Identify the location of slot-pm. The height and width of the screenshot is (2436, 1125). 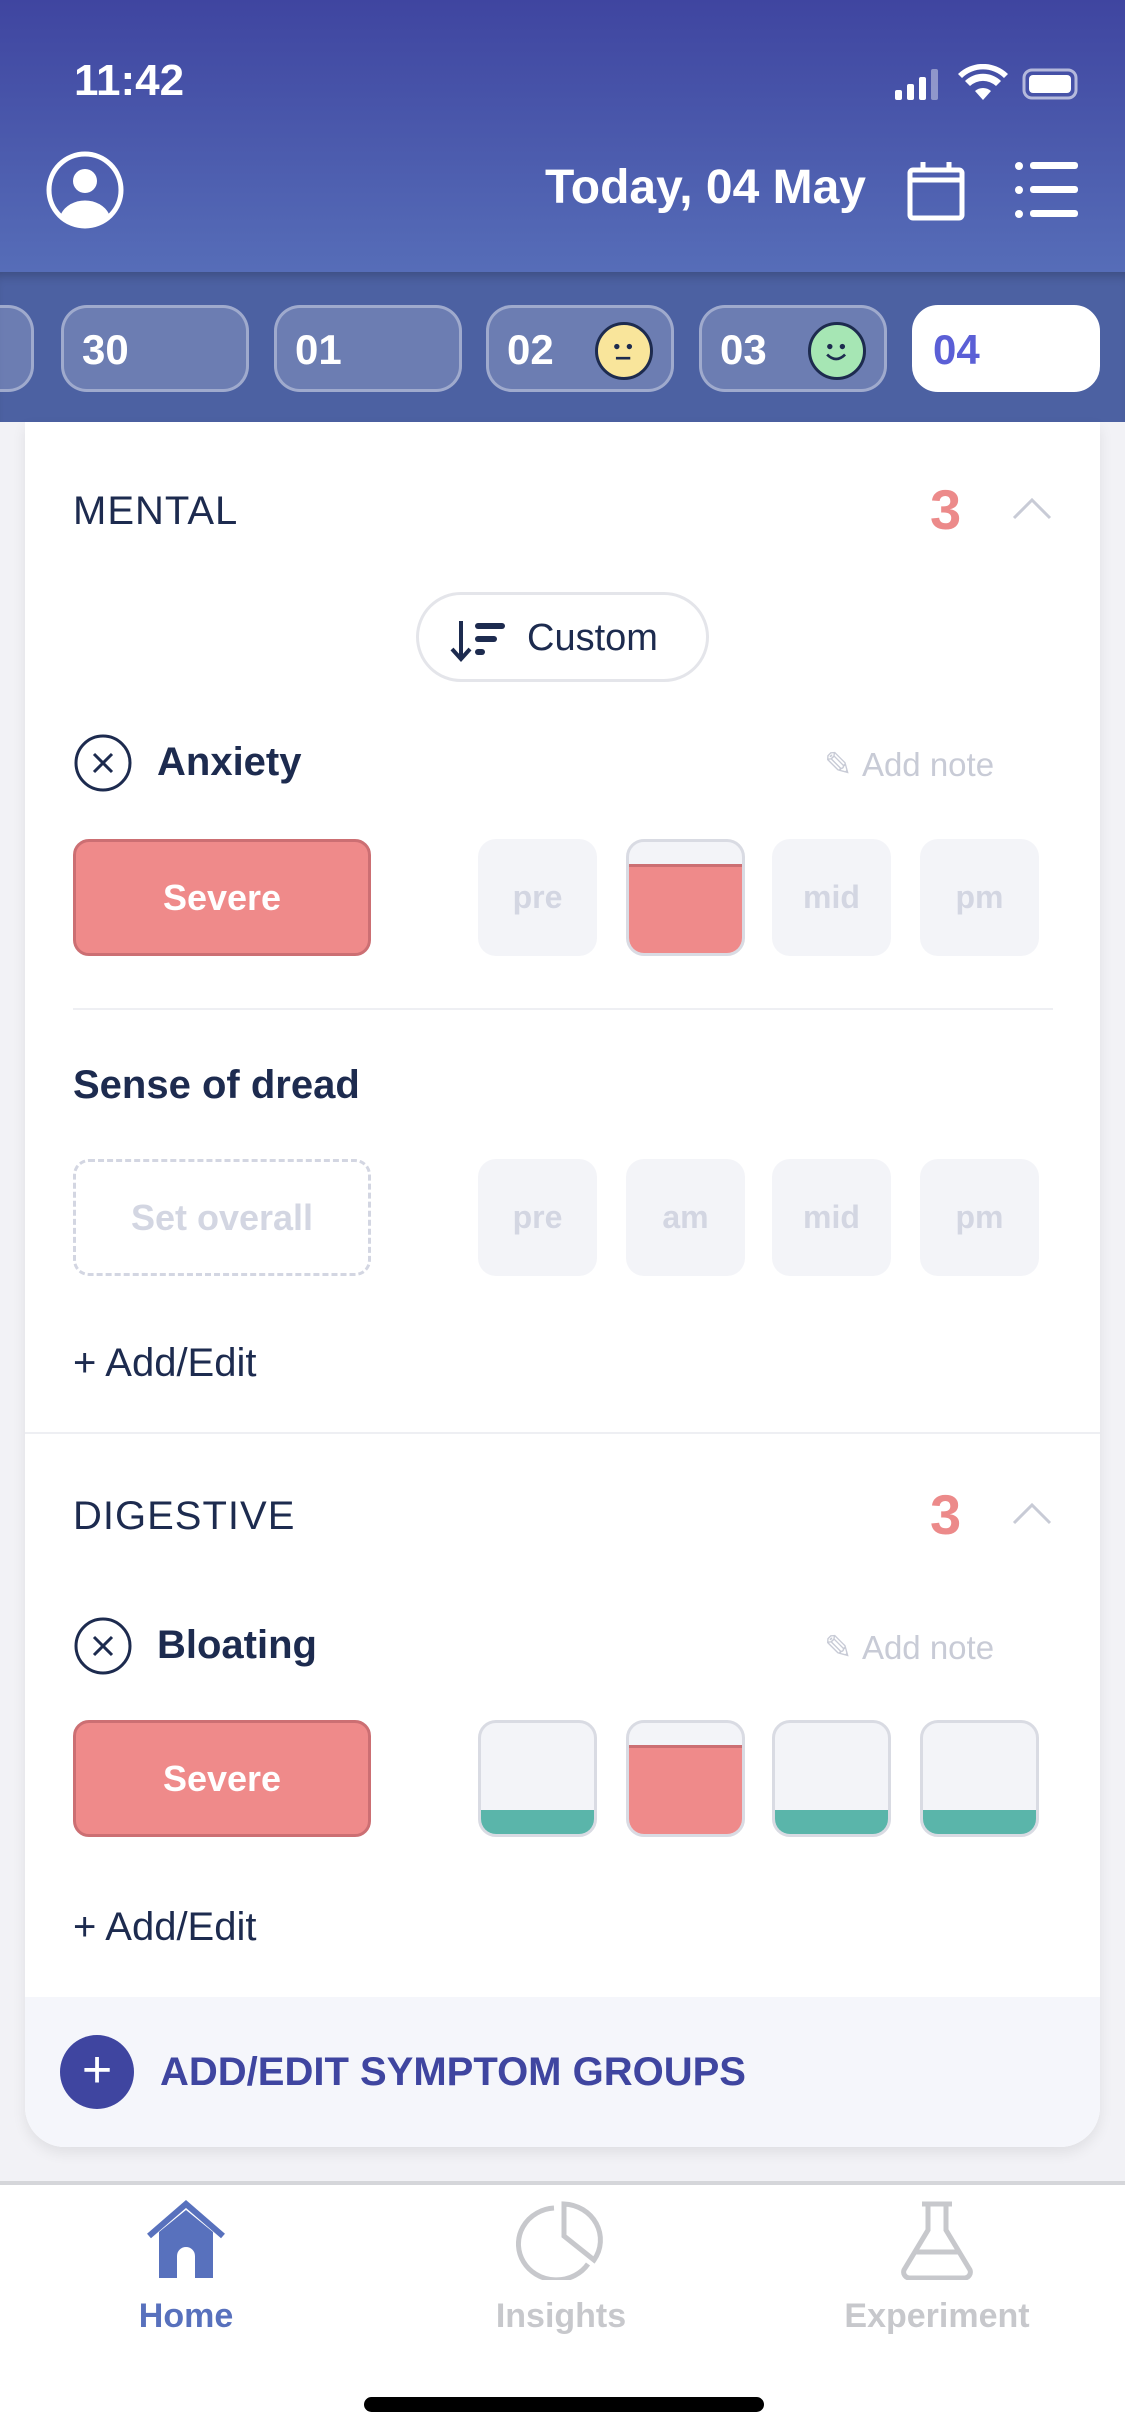
(979, 1778).